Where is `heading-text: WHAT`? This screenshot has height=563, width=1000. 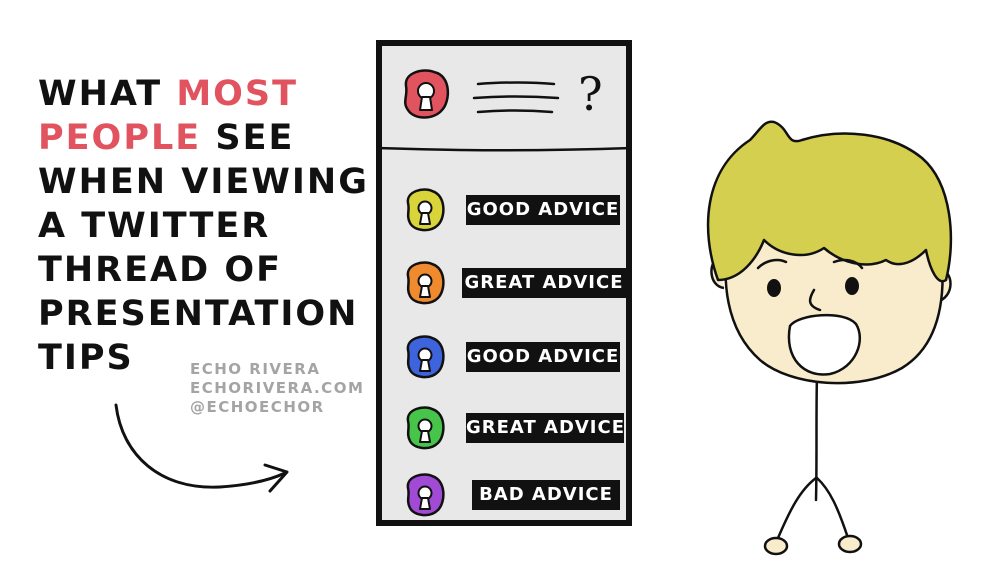
heading-text: WHAT is located at coordinates (107, 94).